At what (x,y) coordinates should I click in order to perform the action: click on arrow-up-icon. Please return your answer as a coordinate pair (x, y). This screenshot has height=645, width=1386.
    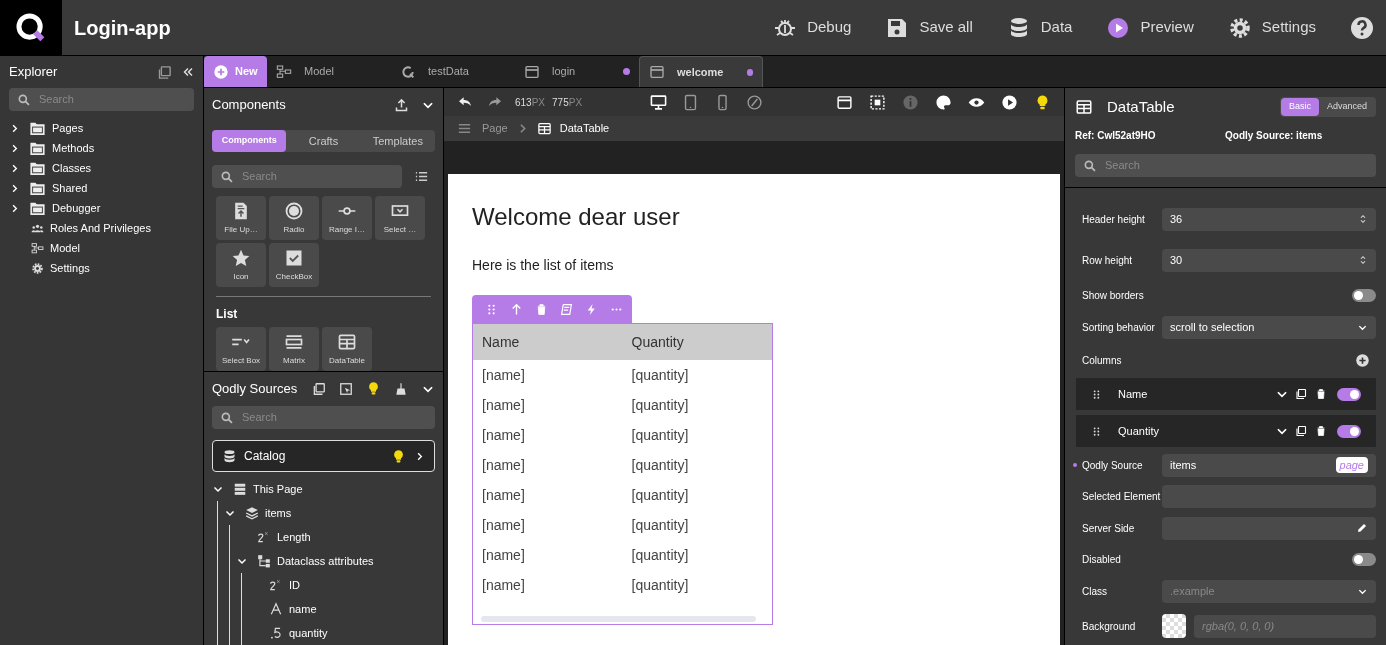
    Looking at the image, I should click on (516, 309).